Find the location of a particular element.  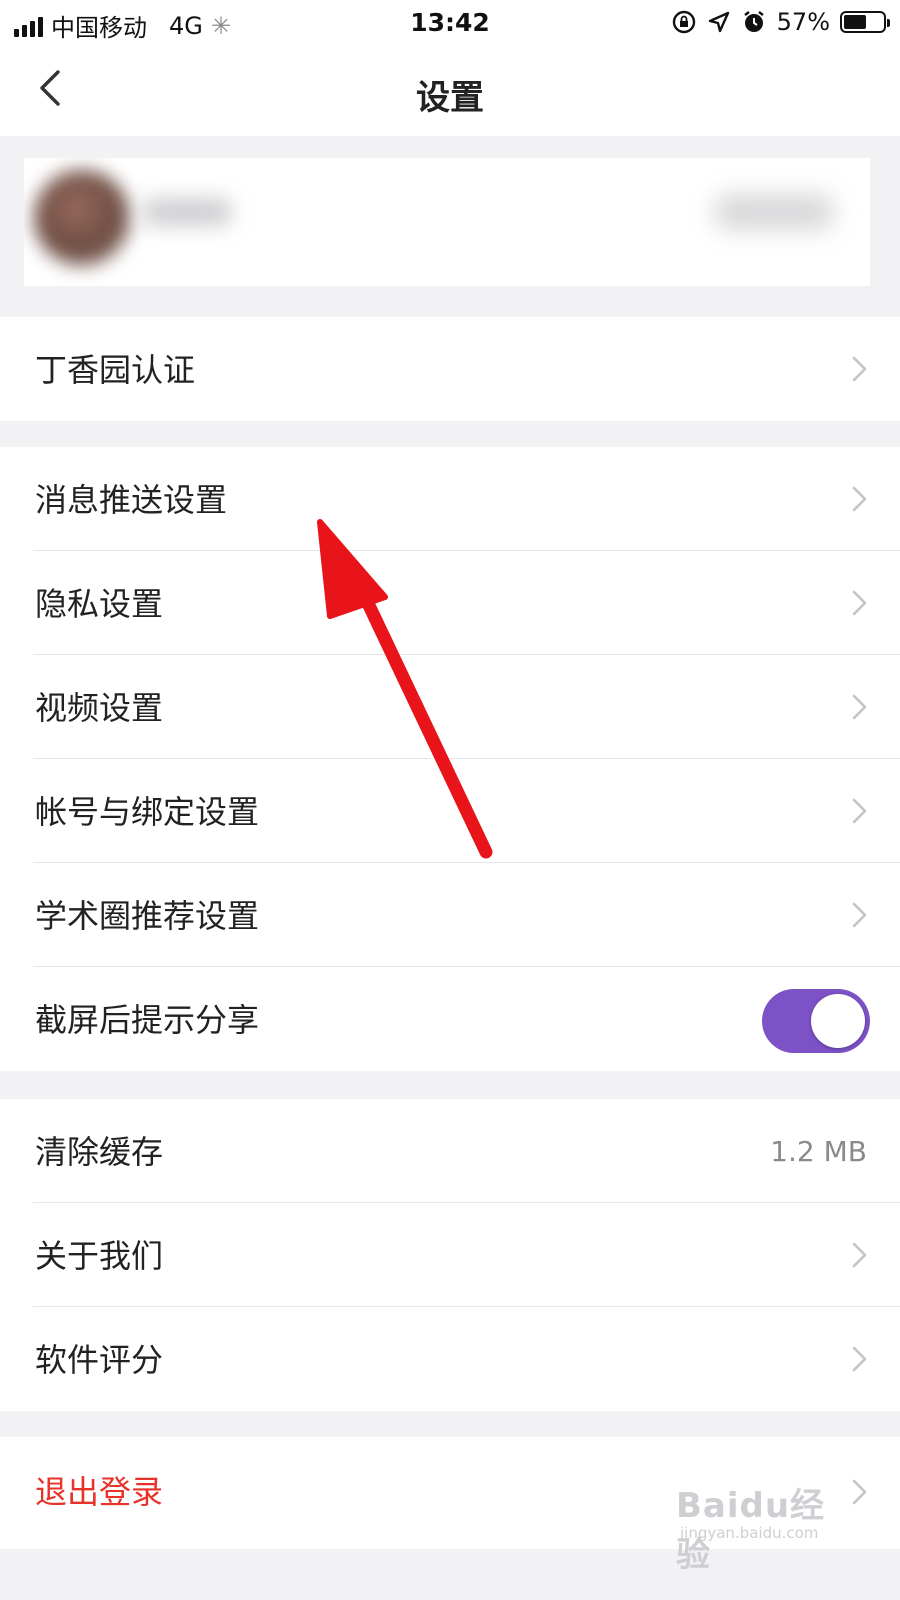

status-right: 57% is located at coordinates (780, 22).